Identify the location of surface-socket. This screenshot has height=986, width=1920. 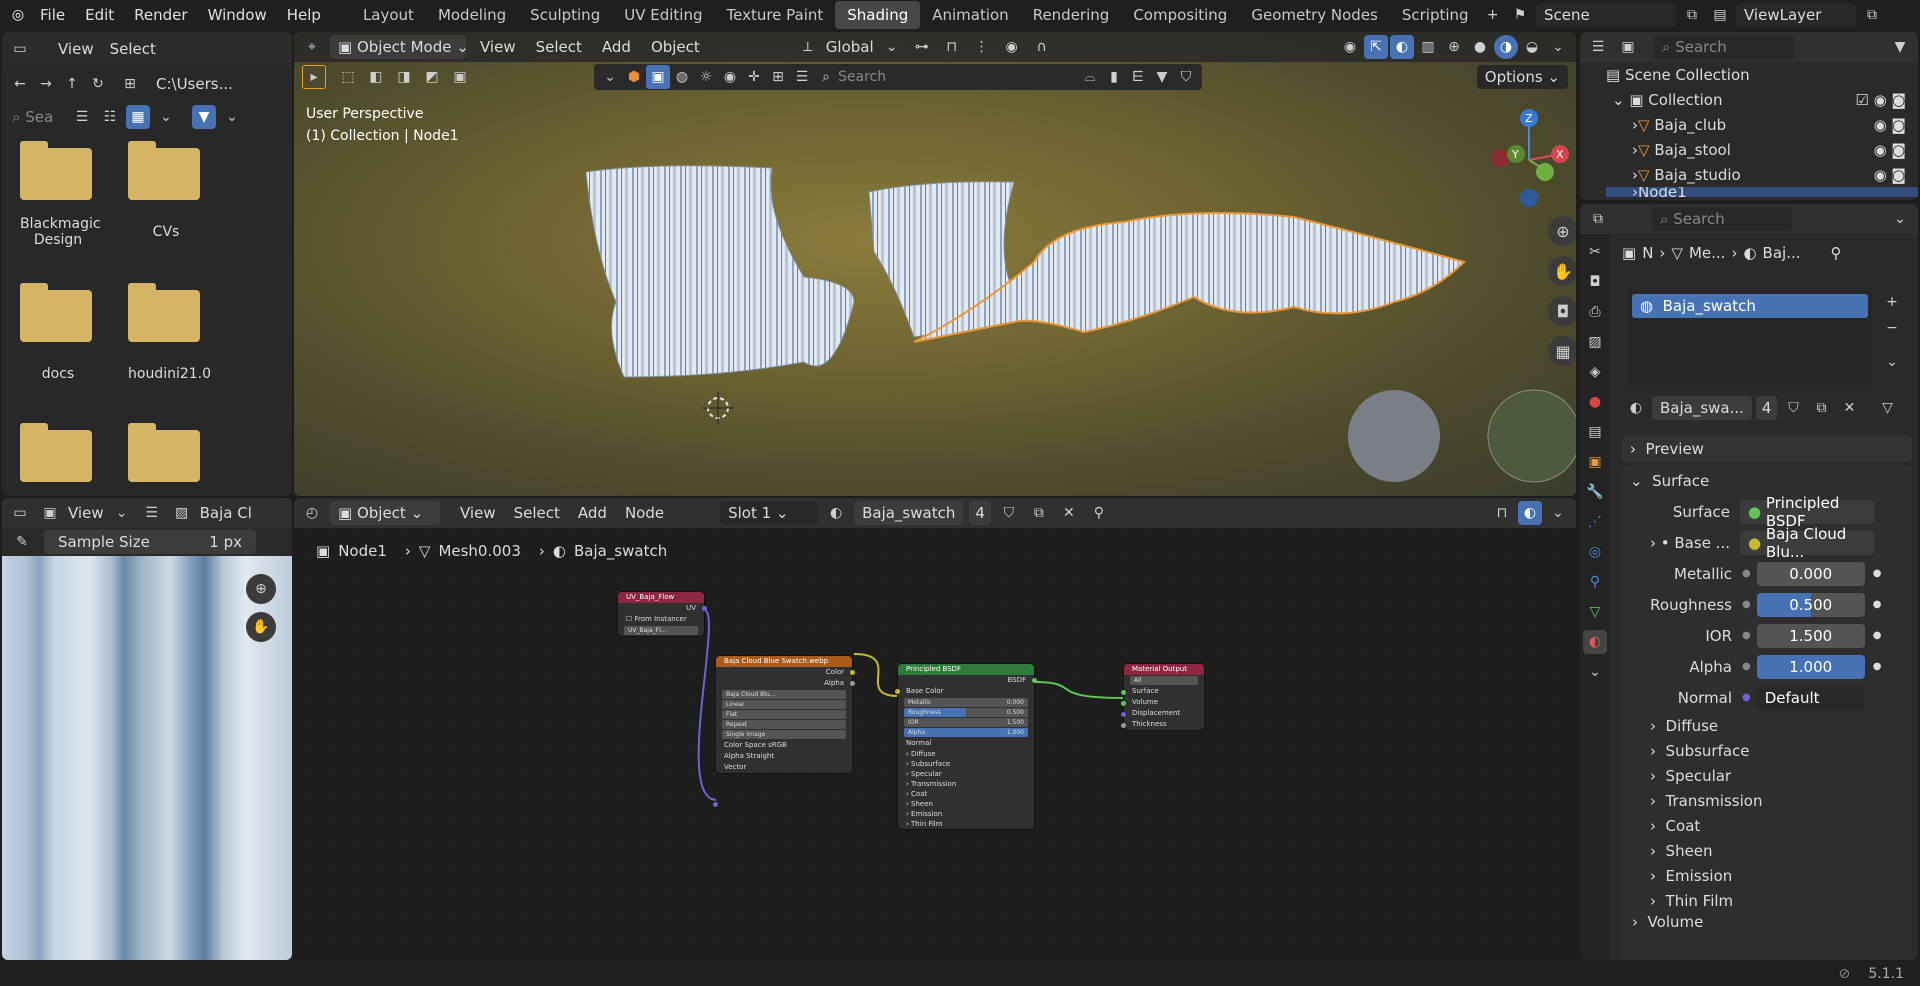
(1123, 692).